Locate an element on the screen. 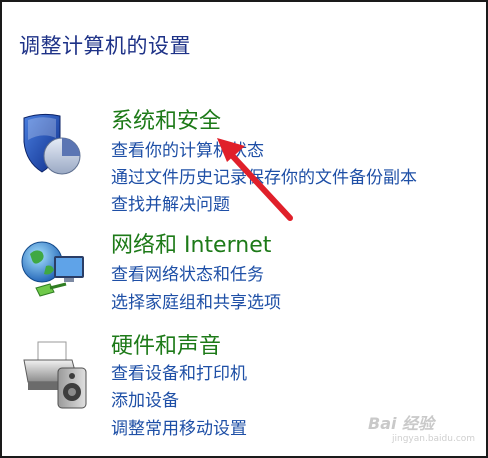 This screenshot has width=488, height=458. link-mobility-settings: 调整常用移动设置 is located at coordinates (179, 429).